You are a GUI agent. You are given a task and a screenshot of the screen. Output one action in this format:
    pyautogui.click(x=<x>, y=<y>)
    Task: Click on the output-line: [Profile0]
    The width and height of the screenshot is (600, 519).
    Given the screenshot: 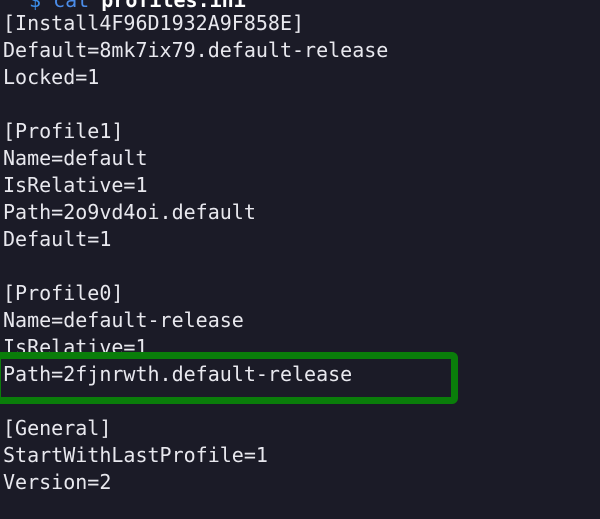 What is the action you would take?
    pyautogui.click(x=63, y=293)
    